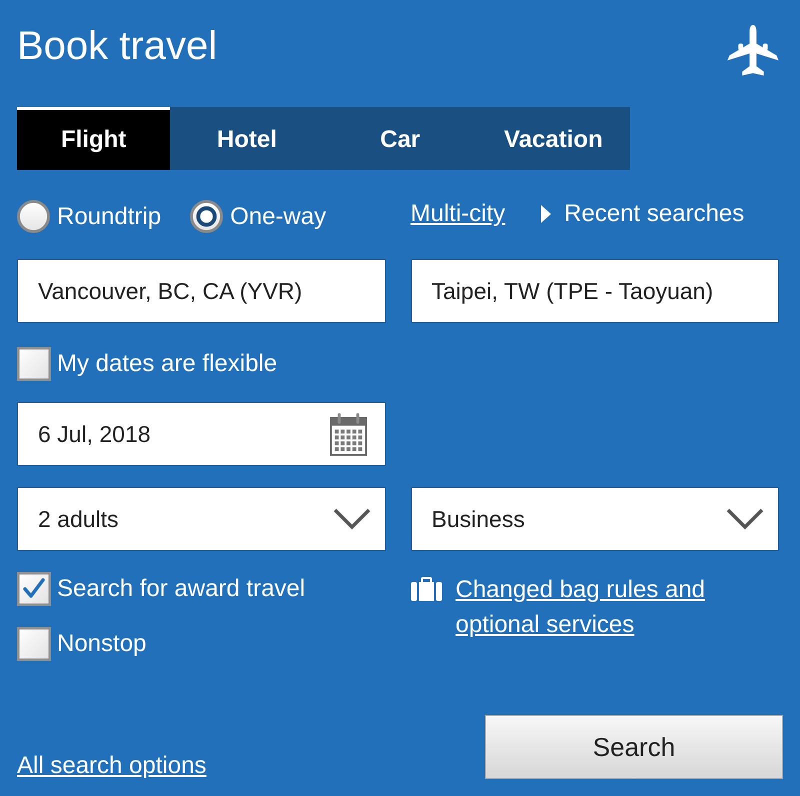 The image size is (800, 796). What do you see at coordinates (642, 213) in the screenshot?
I see `recent-searches-toggle: Recent searches` at bounding box center [642, 213].